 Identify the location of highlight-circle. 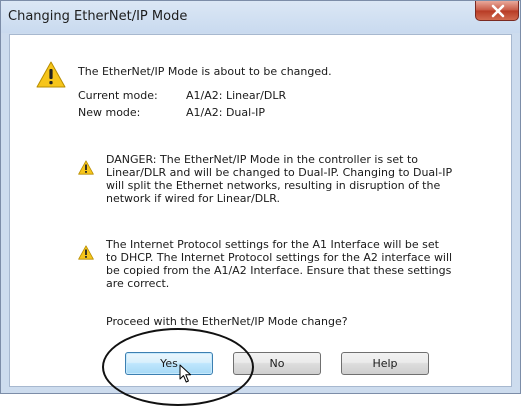
(178, 367).